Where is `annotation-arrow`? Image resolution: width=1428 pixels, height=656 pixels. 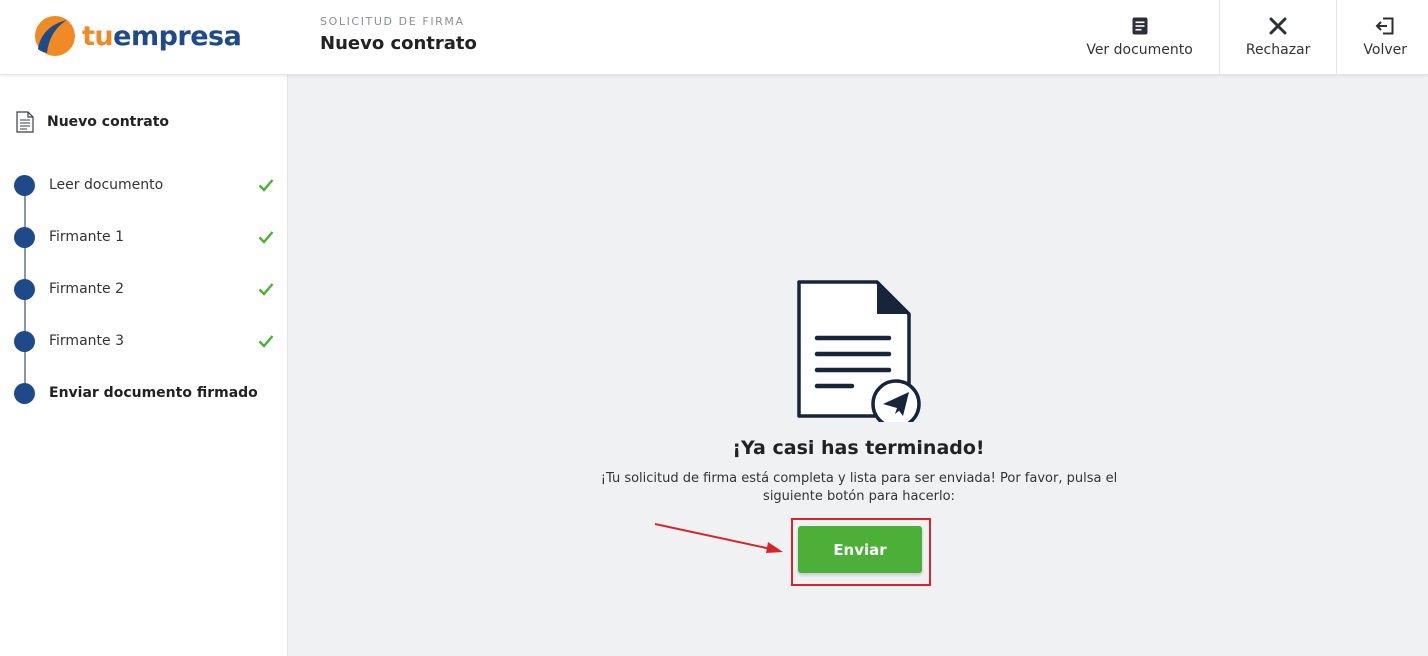
annotation-arrow is located at coordinates (718, 538).